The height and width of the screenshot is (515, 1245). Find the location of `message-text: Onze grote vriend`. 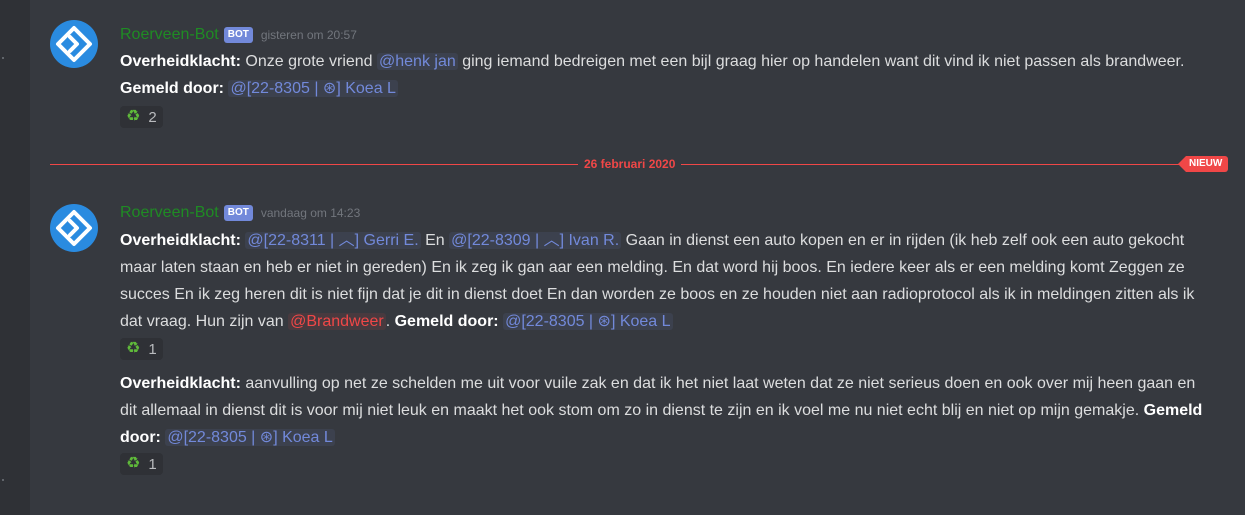

message-text: Onze grote vriend is located at coordinates (309, 61).